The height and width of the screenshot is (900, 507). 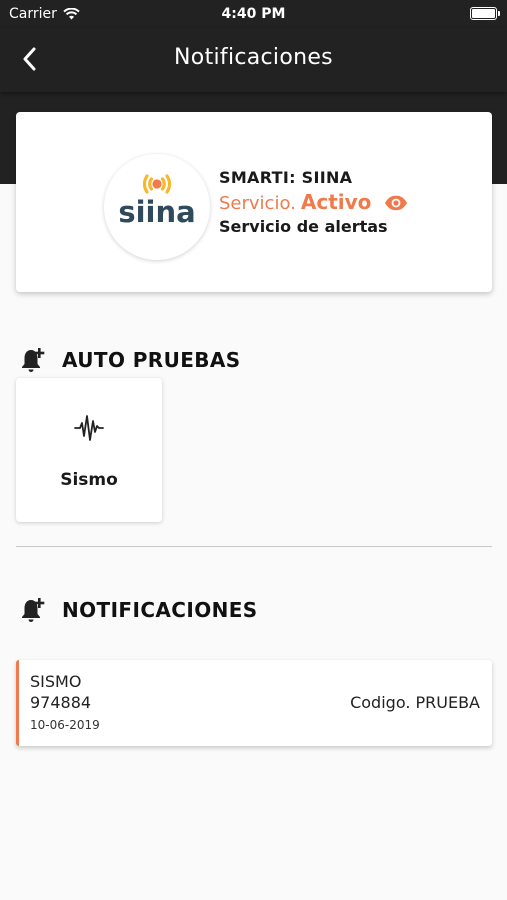 I want to click on status-time: 4:40 PM, so click(x=253, y=14).